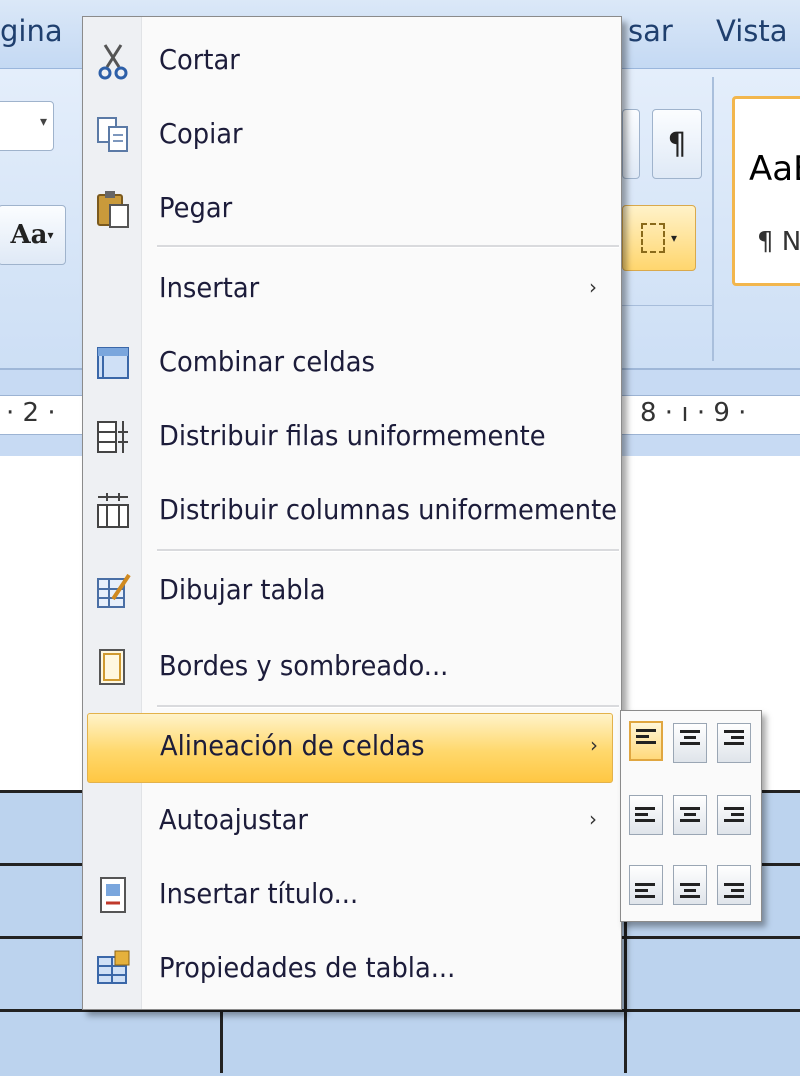 This screenshot has width=800, height=1076. What do you see at coordinates (352, 62) in the screenshot?
I see `menu-item-cut: Cortar` at bounding box center [352, 62].